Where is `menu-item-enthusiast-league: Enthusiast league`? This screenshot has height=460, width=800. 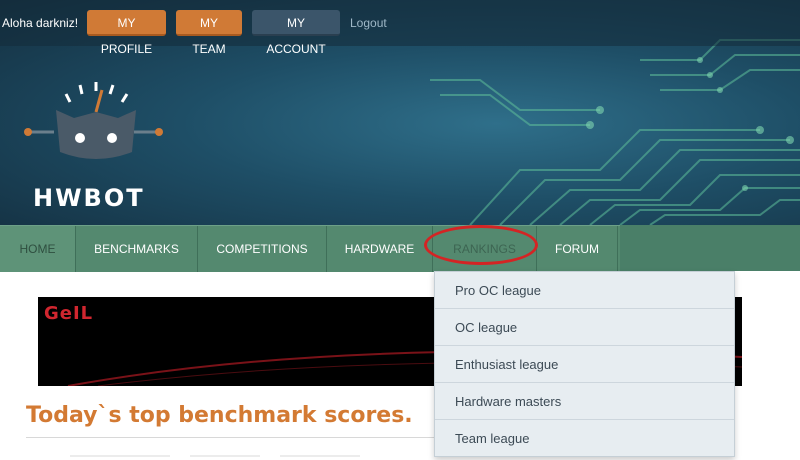 menu-item-enthusiast-league: Enthusiast league is located at coordinates (584, 364).